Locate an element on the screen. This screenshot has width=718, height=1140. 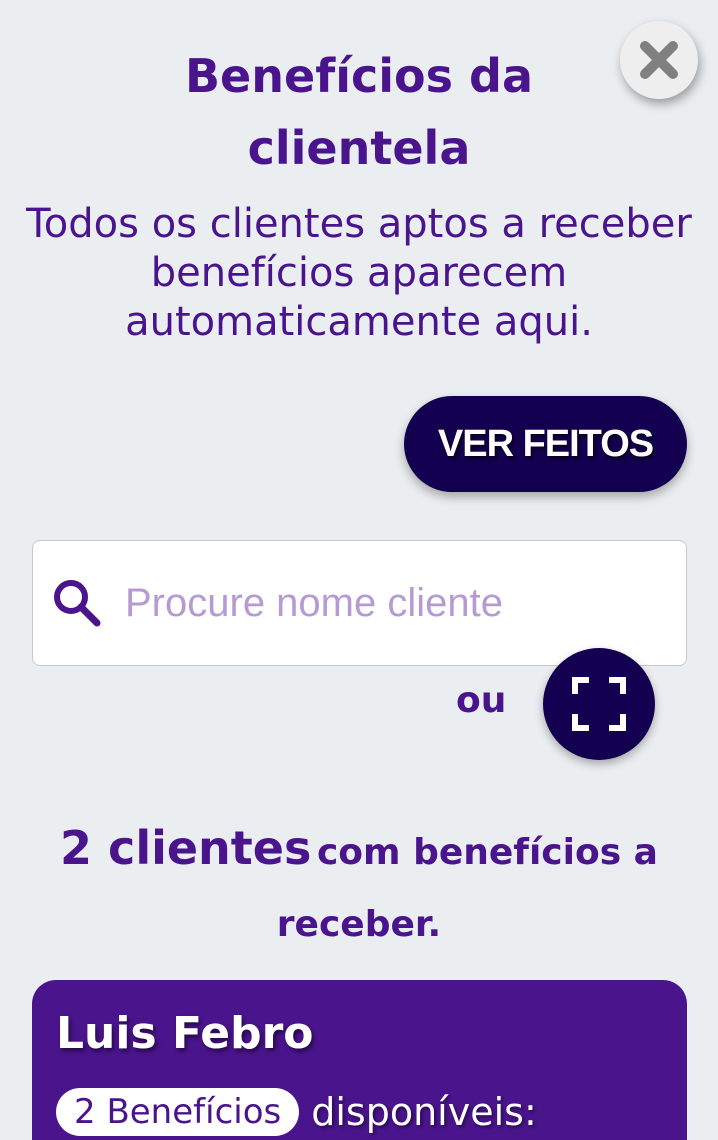
clients-count-summary: 2 clientes com benefícios a receber. is located at coordinates (359, 889).